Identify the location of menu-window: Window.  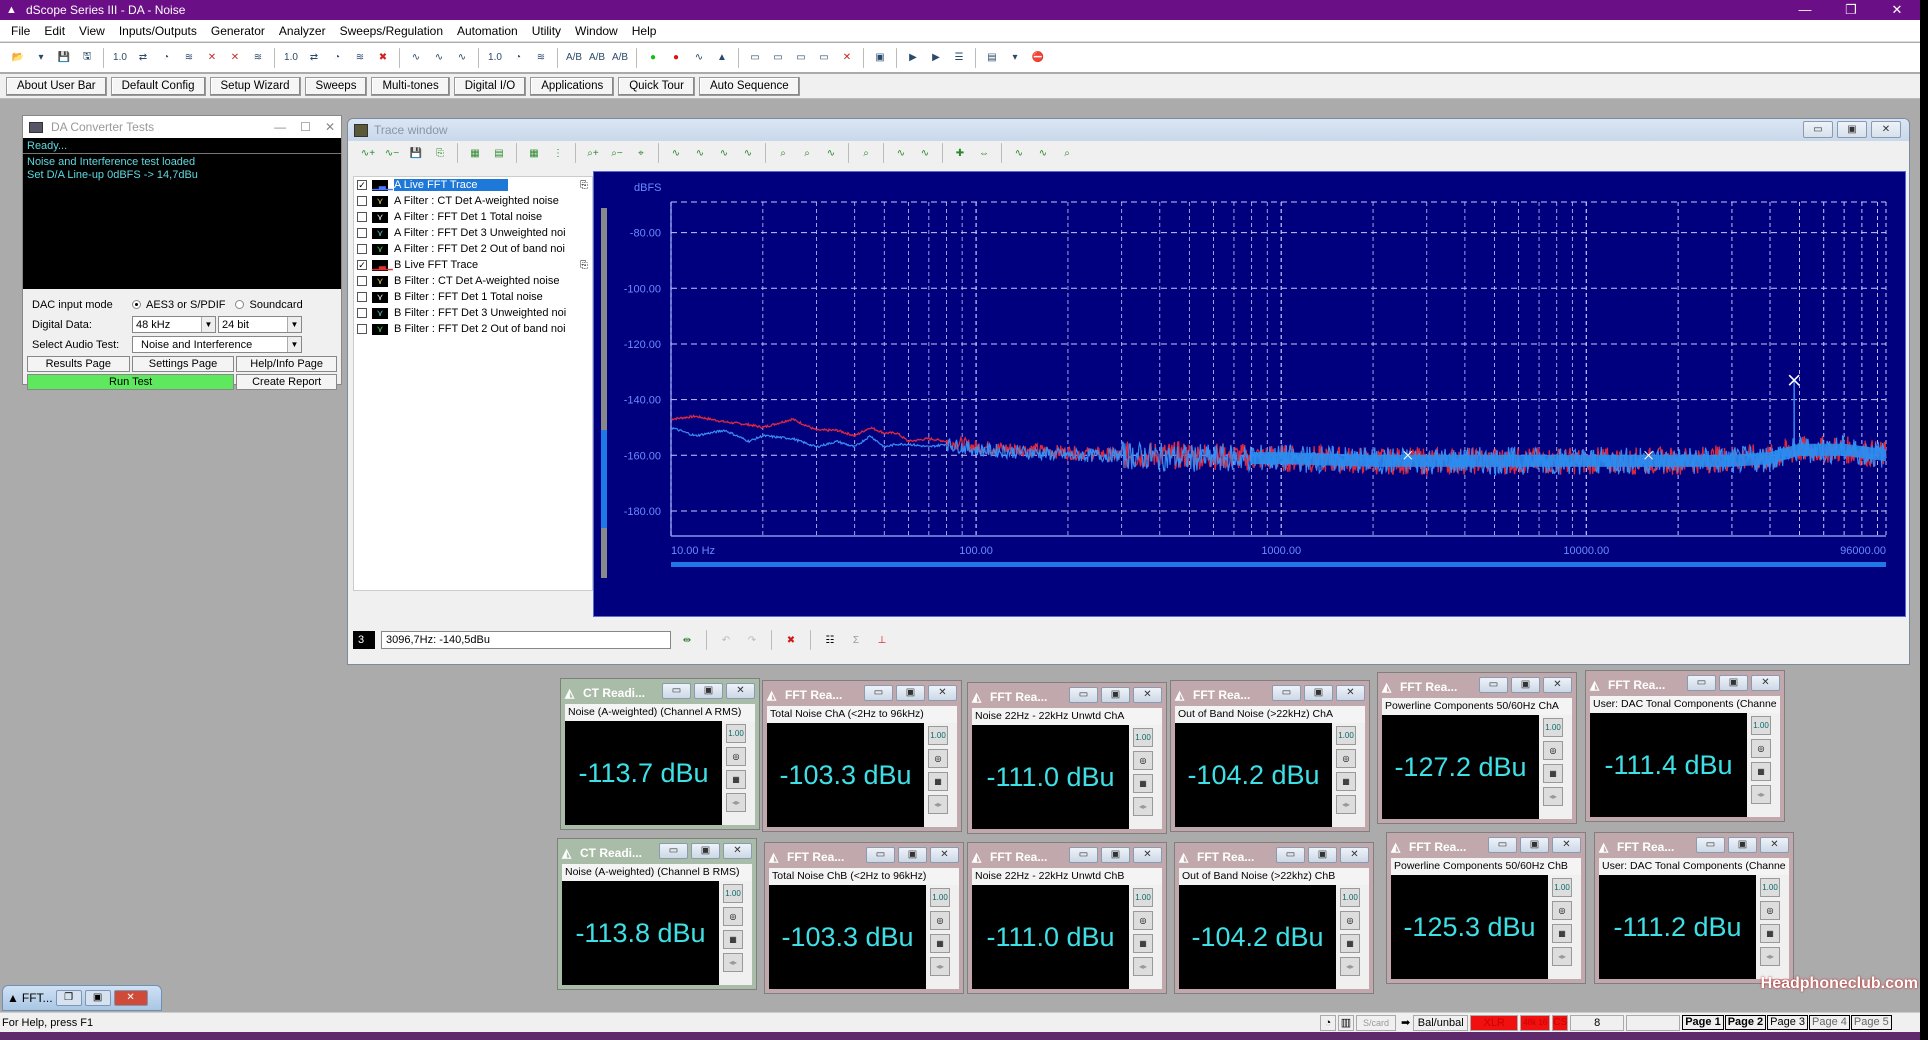
(596, 31).